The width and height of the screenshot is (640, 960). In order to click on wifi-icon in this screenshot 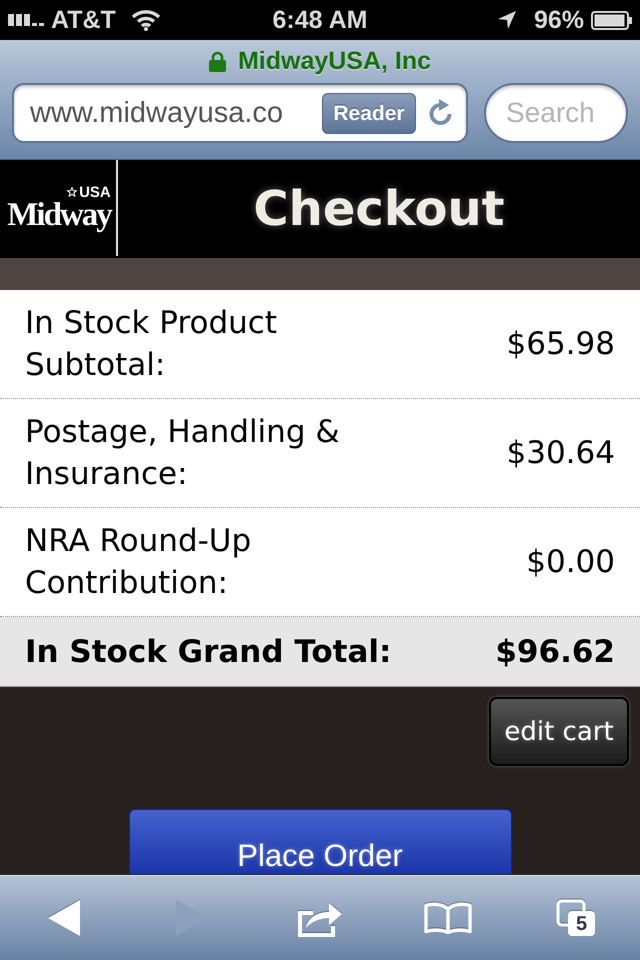, I will do `click(145, 20)`.